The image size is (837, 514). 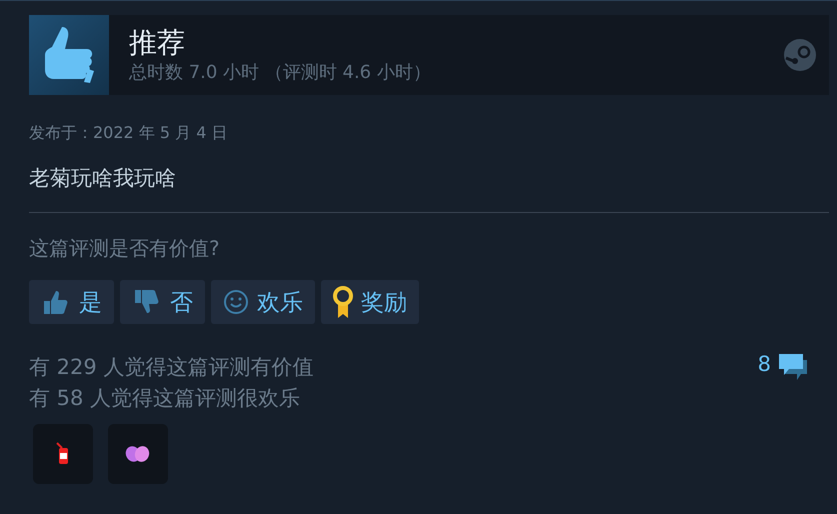 I want to click on comments-link: 8, so click(x=783, y=383).